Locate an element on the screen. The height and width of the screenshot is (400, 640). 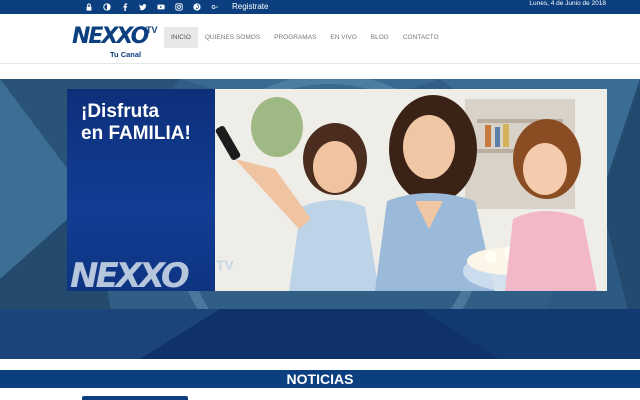
nav-item-inicio: INICIO is located at coordinates (181, 37).